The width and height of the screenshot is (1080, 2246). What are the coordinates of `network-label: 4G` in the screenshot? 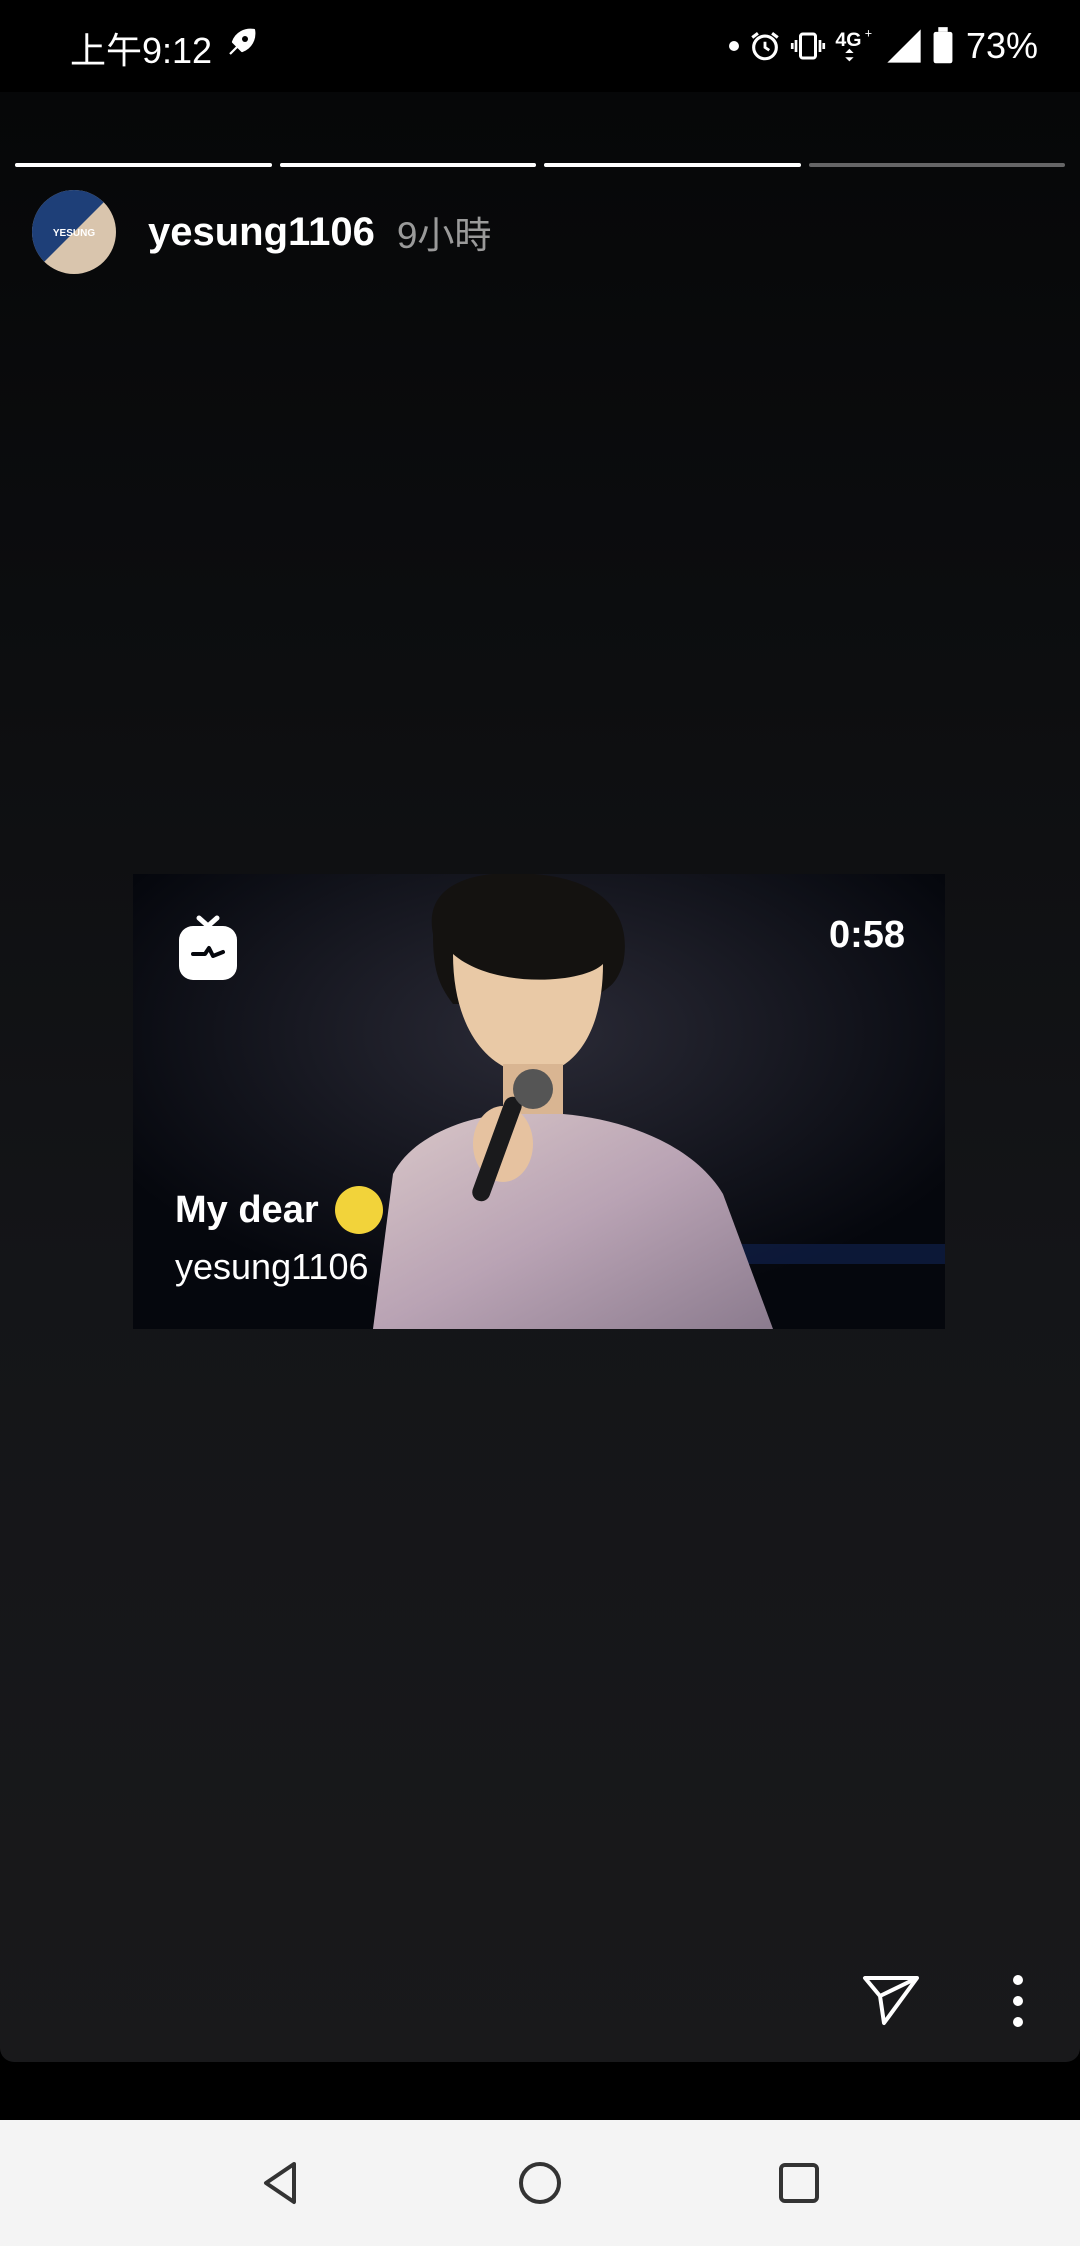 It's located at (848, 40).